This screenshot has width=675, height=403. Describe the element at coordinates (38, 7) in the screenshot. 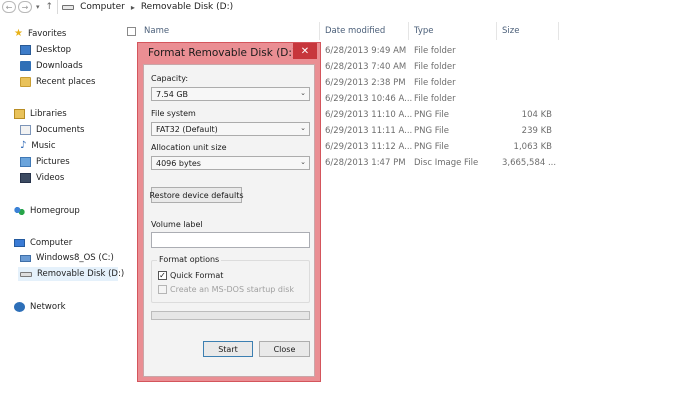

I see `recent-locations-dropdown-icon: ▾` at that location.